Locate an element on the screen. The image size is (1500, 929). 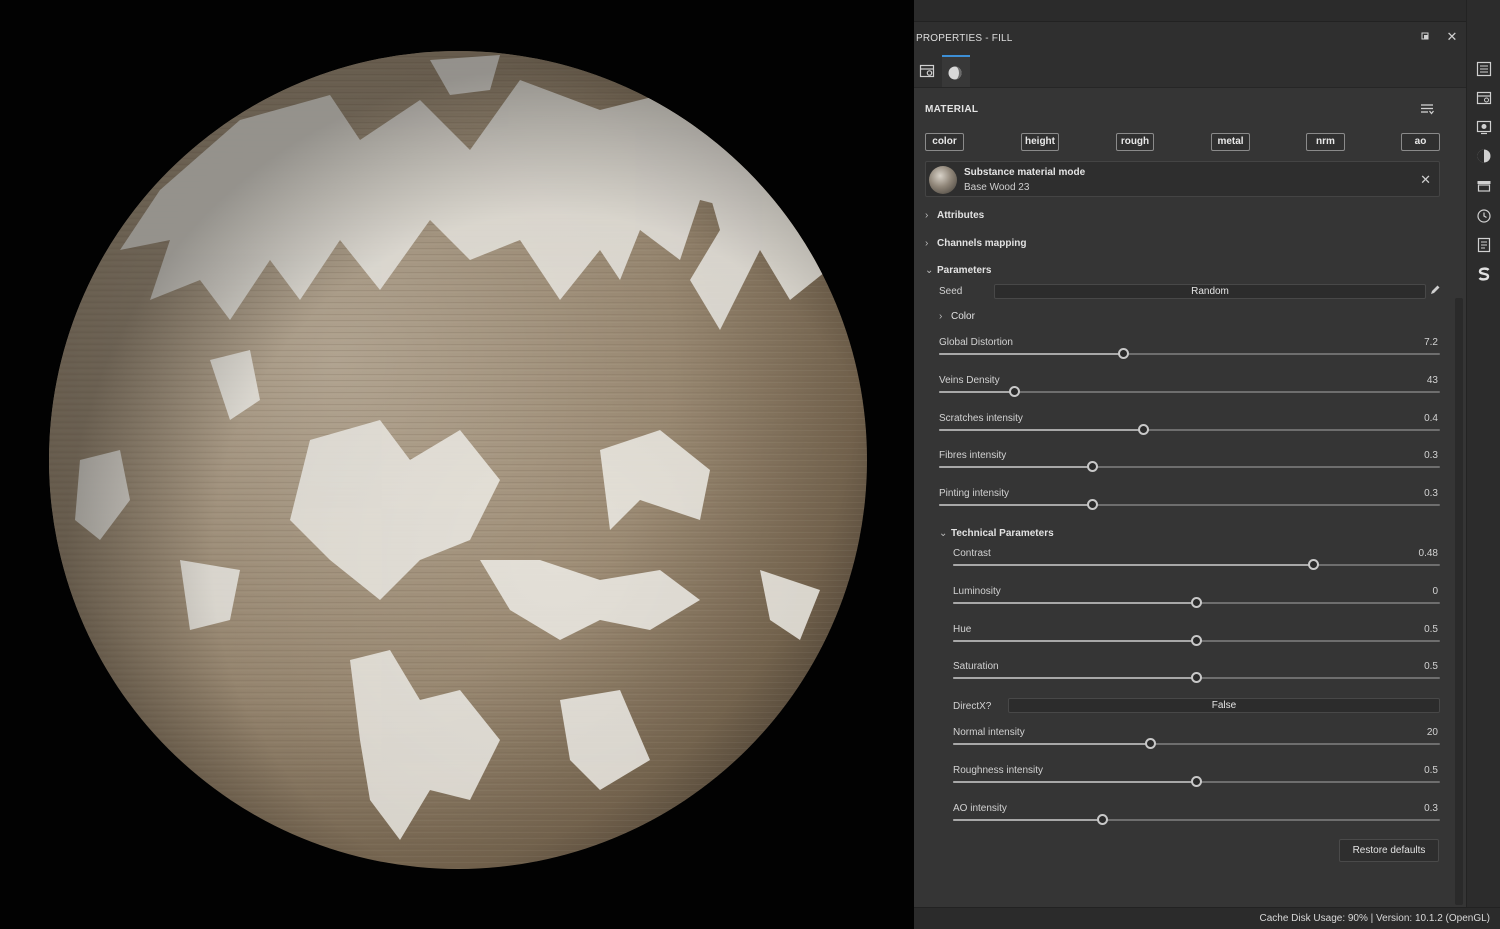
fibres-intensity-value: 0.3 is located at coordinates (1409, 455).